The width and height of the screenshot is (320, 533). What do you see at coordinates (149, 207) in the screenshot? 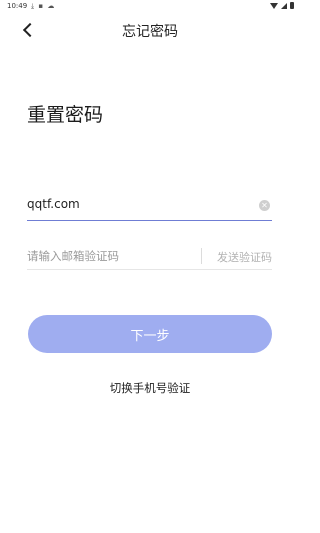
I see `email-field: qqtf.com ✕` at bounding box center [149, 207].